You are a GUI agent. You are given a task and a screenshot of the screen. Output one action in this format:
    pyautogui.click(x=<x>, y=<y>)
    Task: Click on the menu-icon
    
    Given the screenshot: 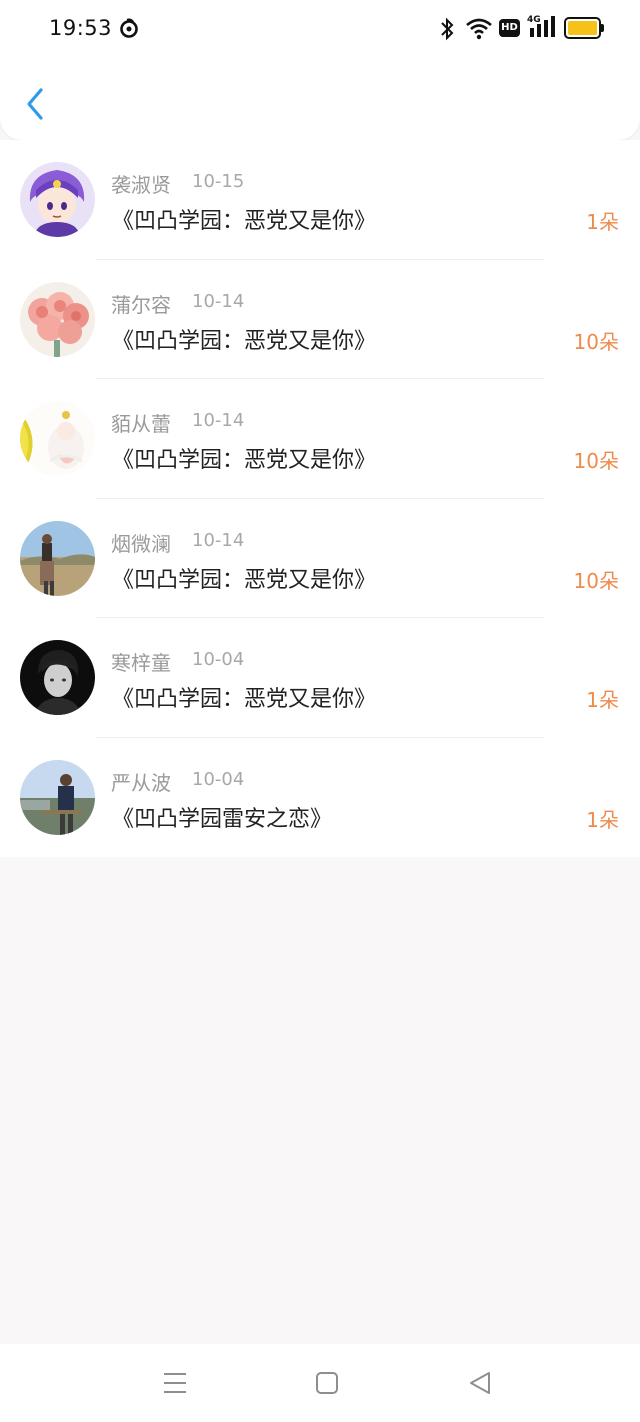 What is the action you would take?
    pyautogui.click(x=175, y=1383)
    